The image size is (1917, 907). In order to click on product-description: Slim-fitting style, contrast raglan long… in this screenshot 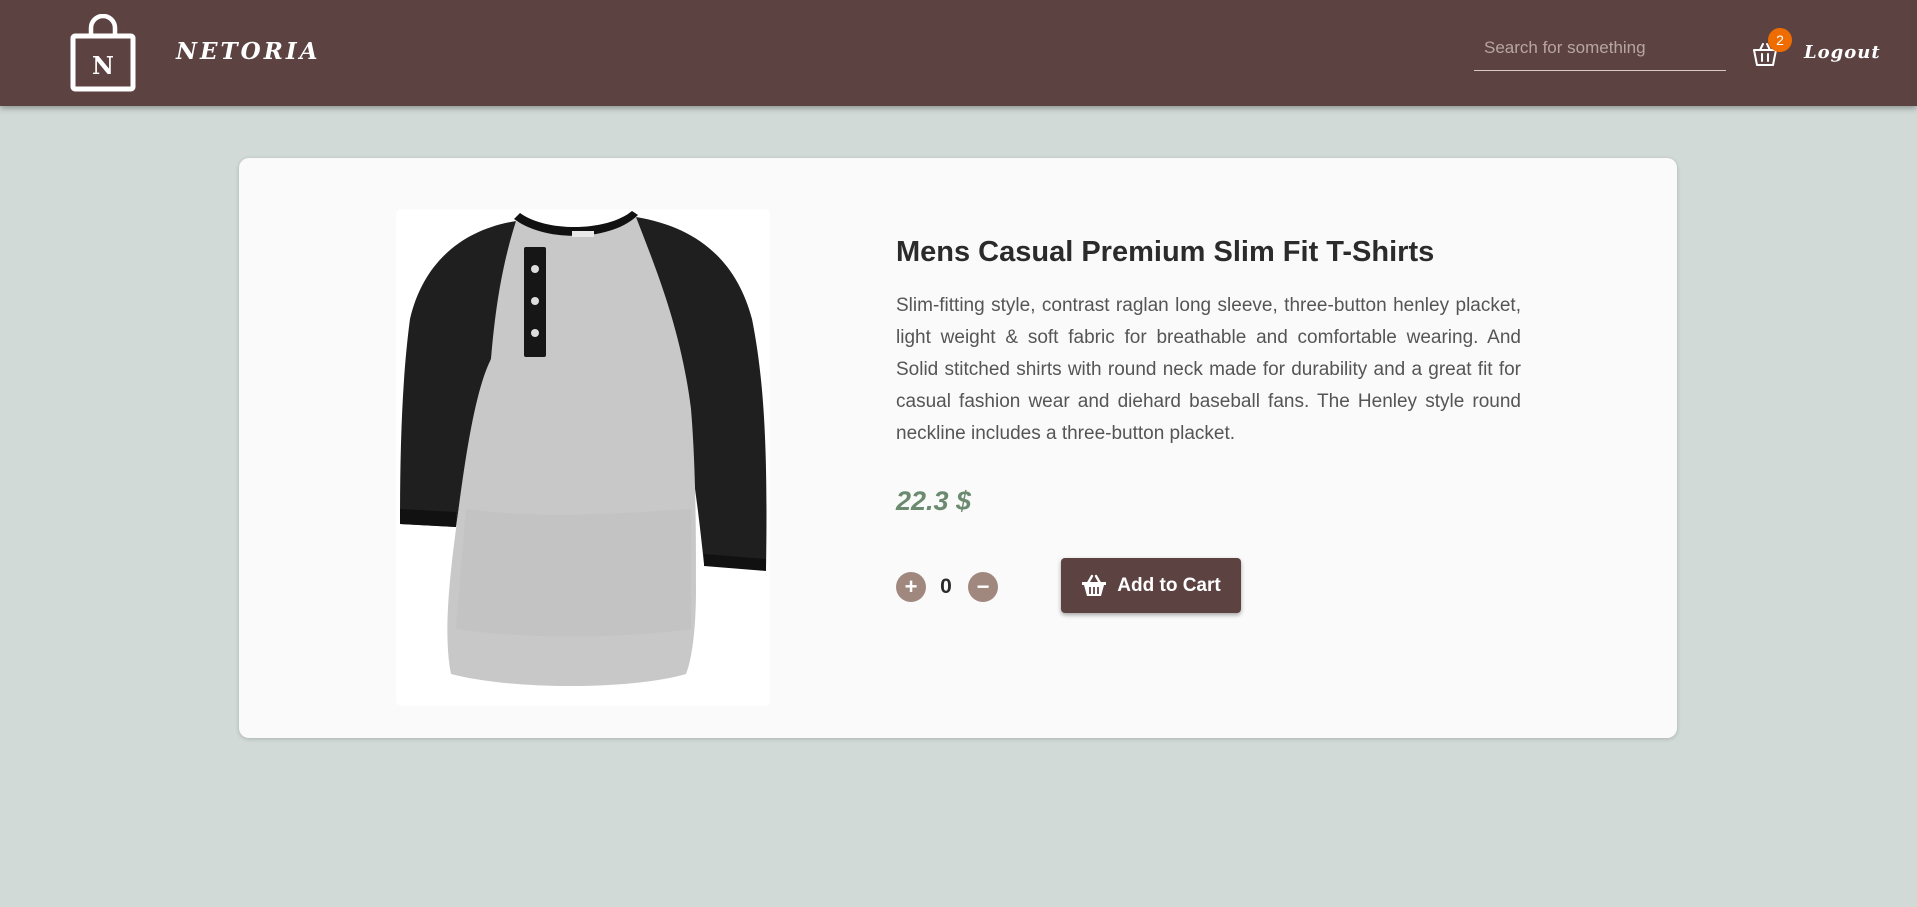, I will do `click(1208, 369)`.